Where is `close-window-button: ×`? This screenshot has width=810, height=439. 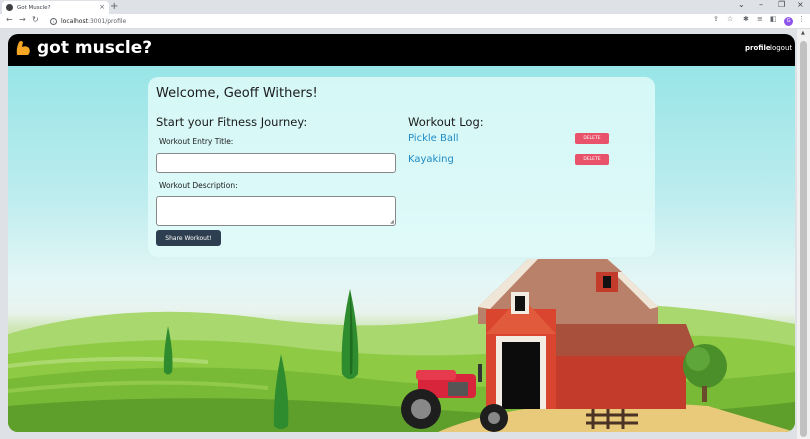
close-window-button: × is located at coordinates (800, 5).